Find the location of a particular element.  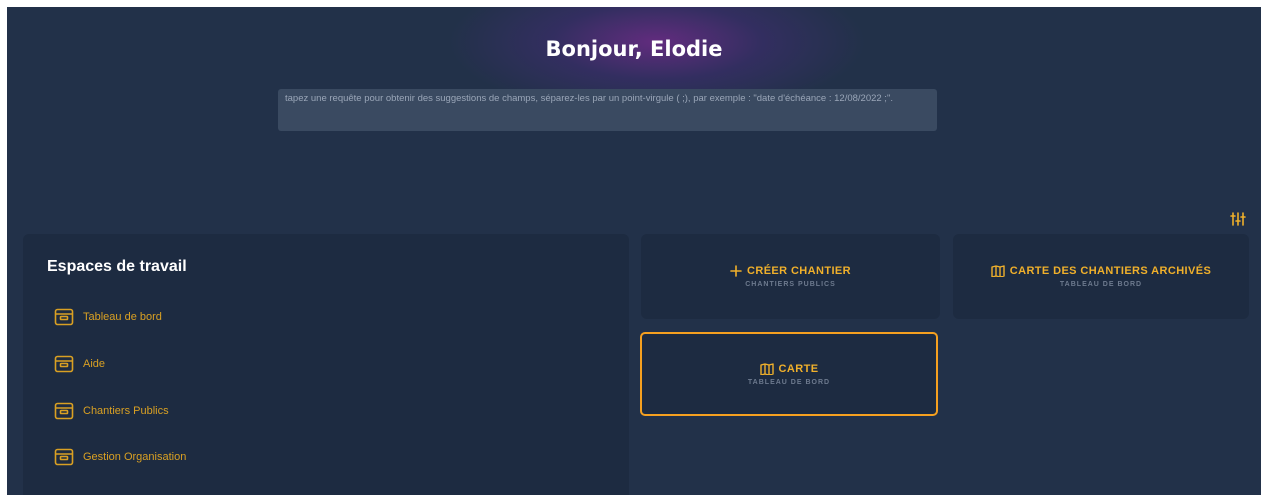

sort-filter-icon is located at coordinates (1238, 219).